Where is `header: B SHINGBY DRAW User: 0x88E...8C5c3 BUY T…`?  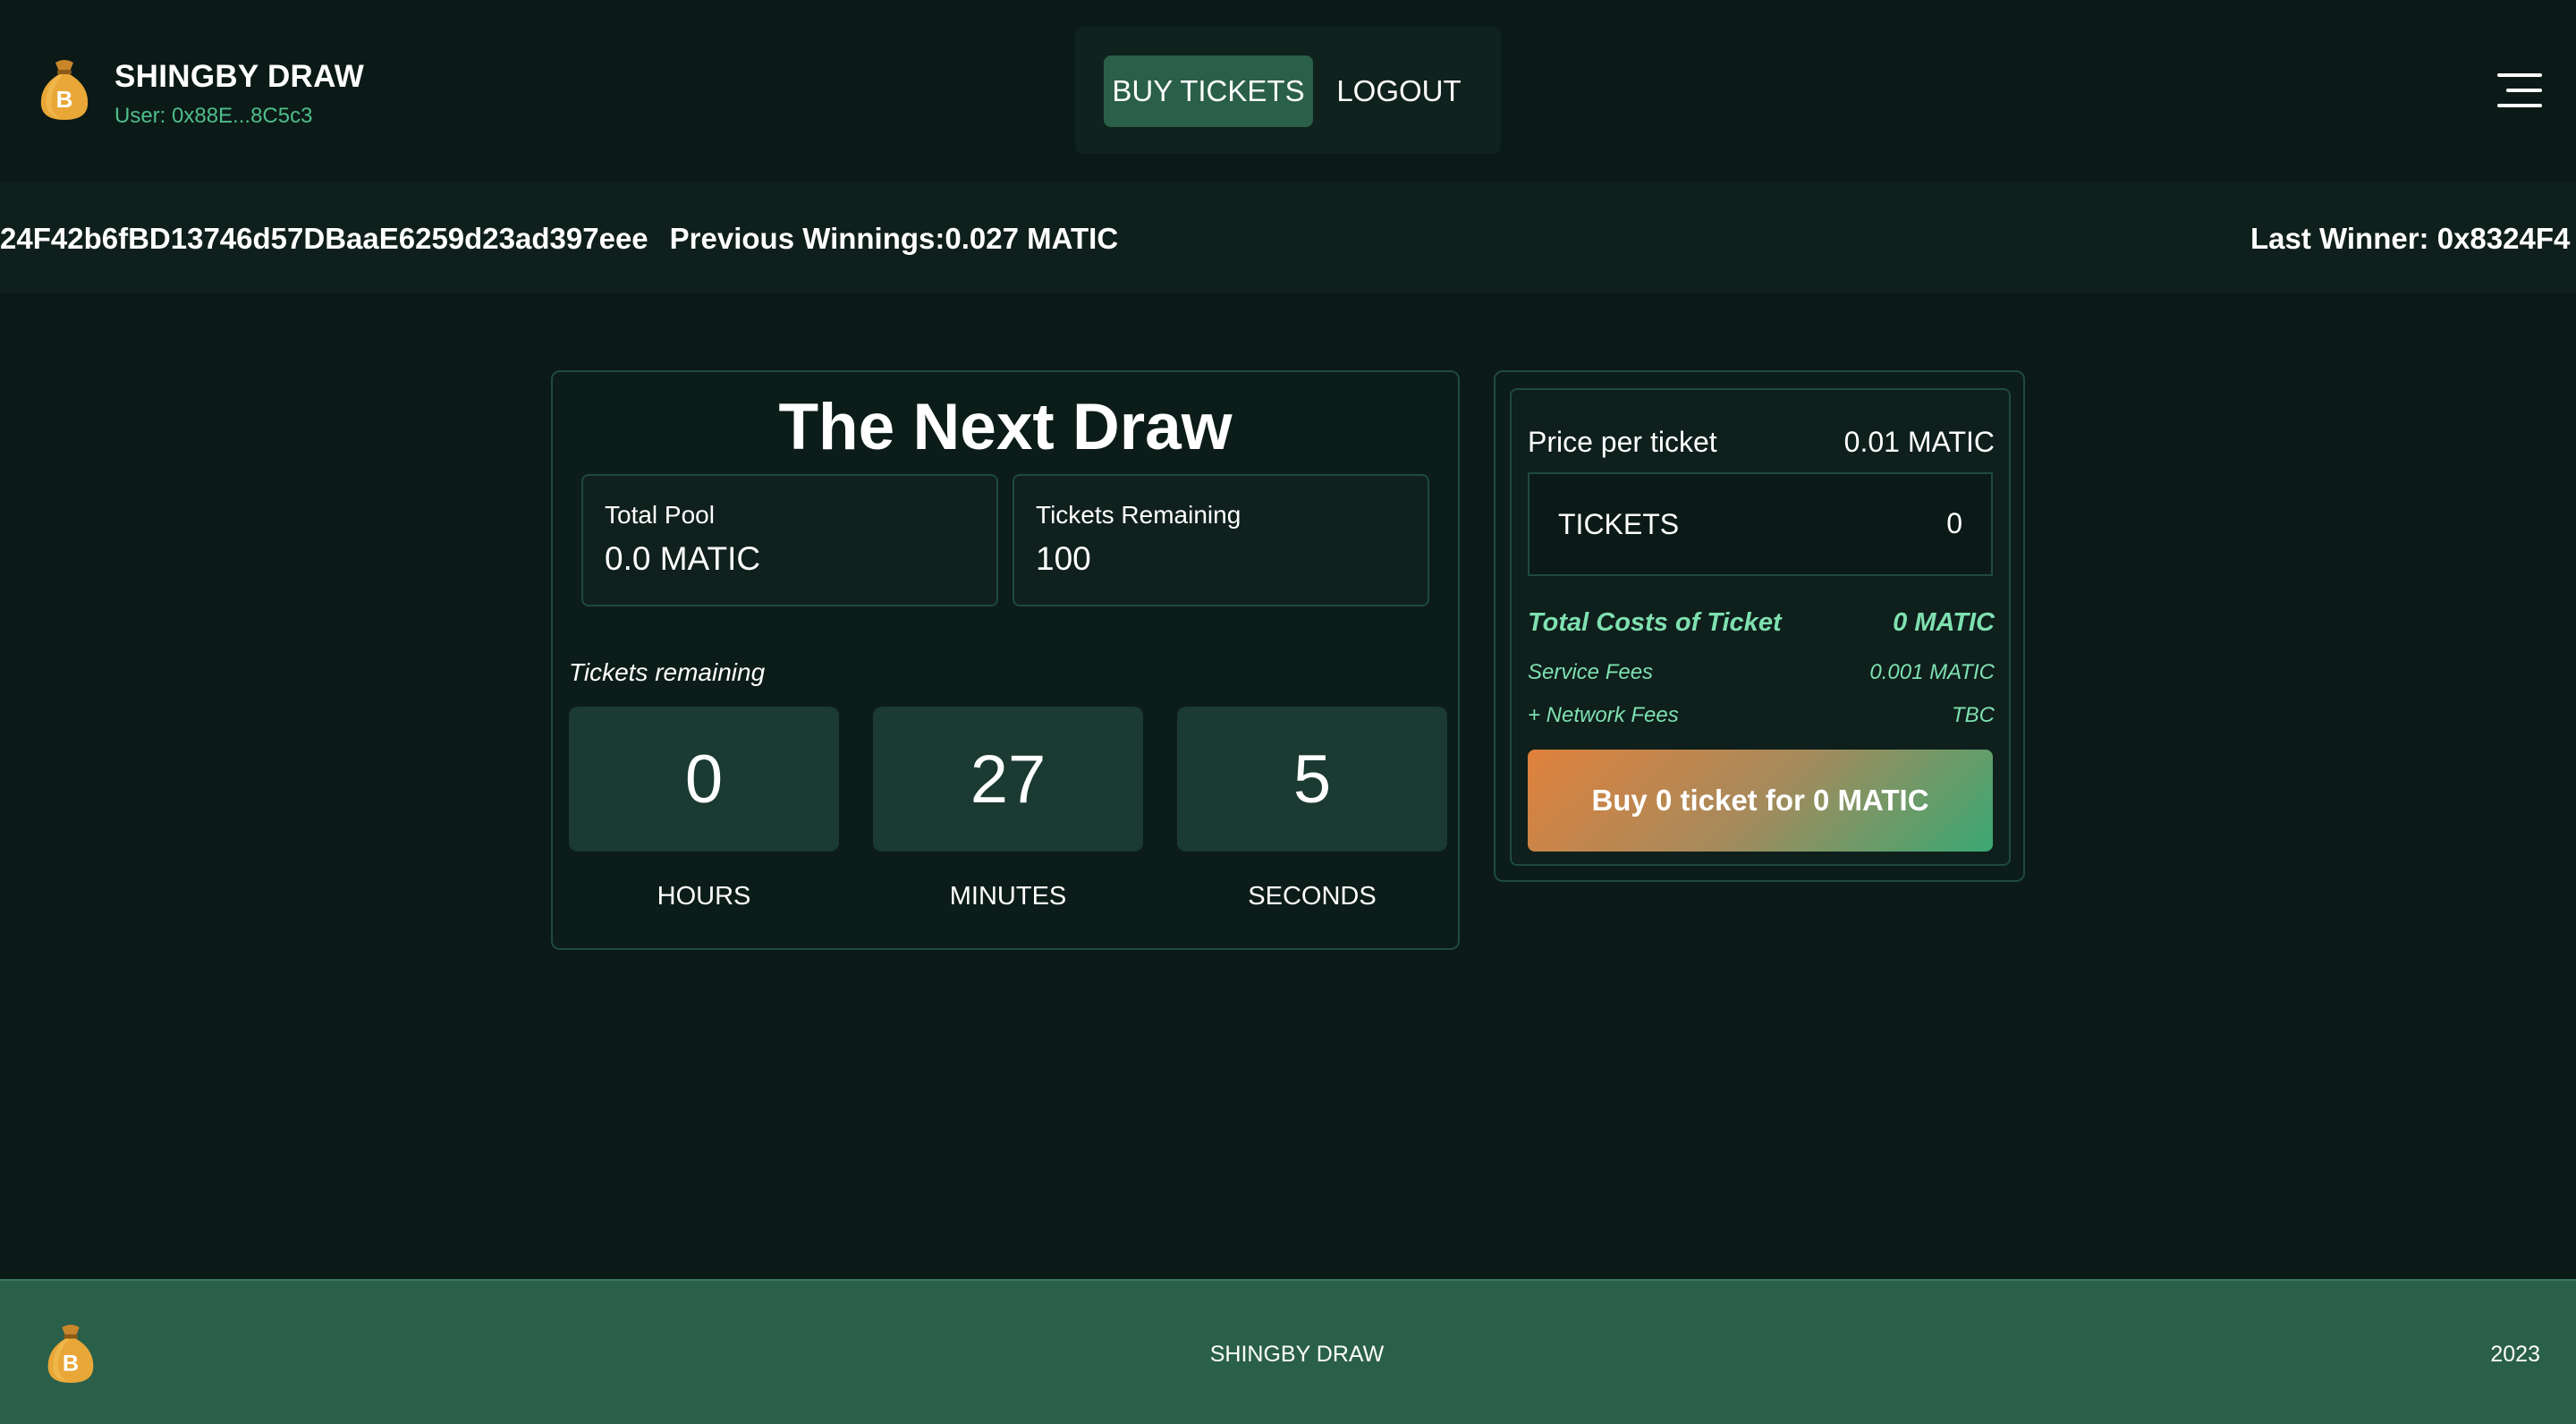
header: B SHINGBY DRAW User: 0x88E...8C5c3 BUY T… is located at coordinates (1288, 91).